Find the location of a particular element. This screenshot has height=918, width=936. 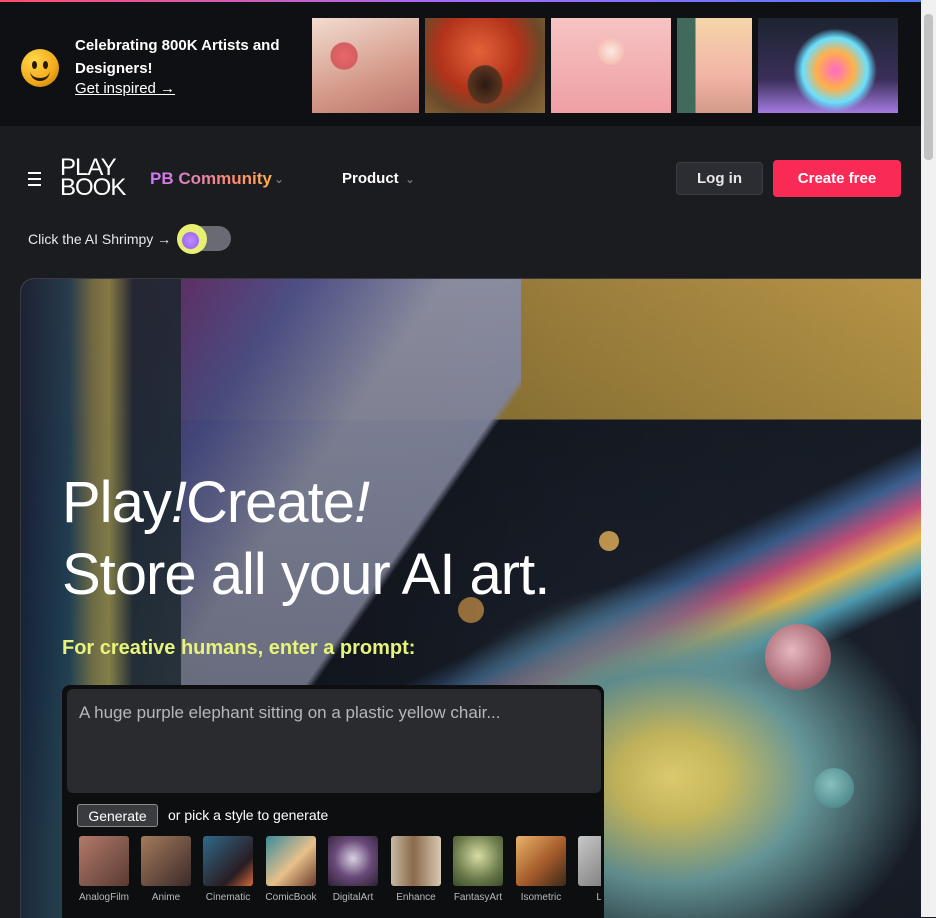

hero-headline: Play!Create! Store all your AI art. is located at coordinates (306, 538).